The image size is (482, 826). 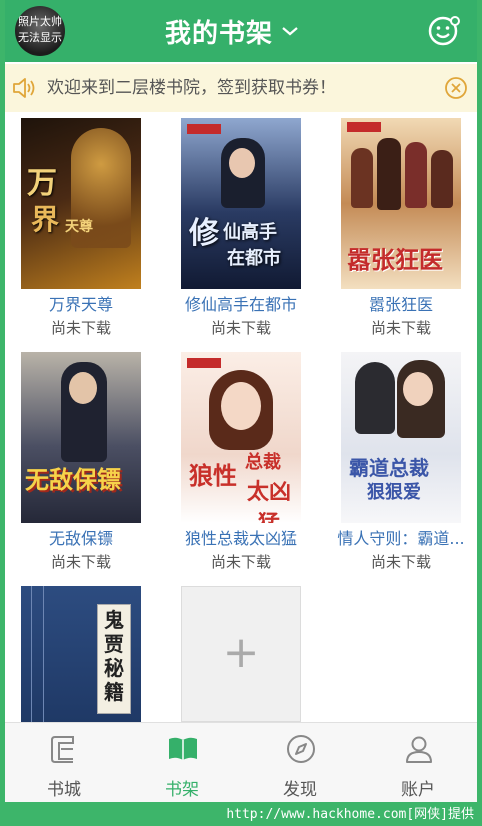 I want to click on book-title: 嚣张狂医, so click(x=400, y=304).